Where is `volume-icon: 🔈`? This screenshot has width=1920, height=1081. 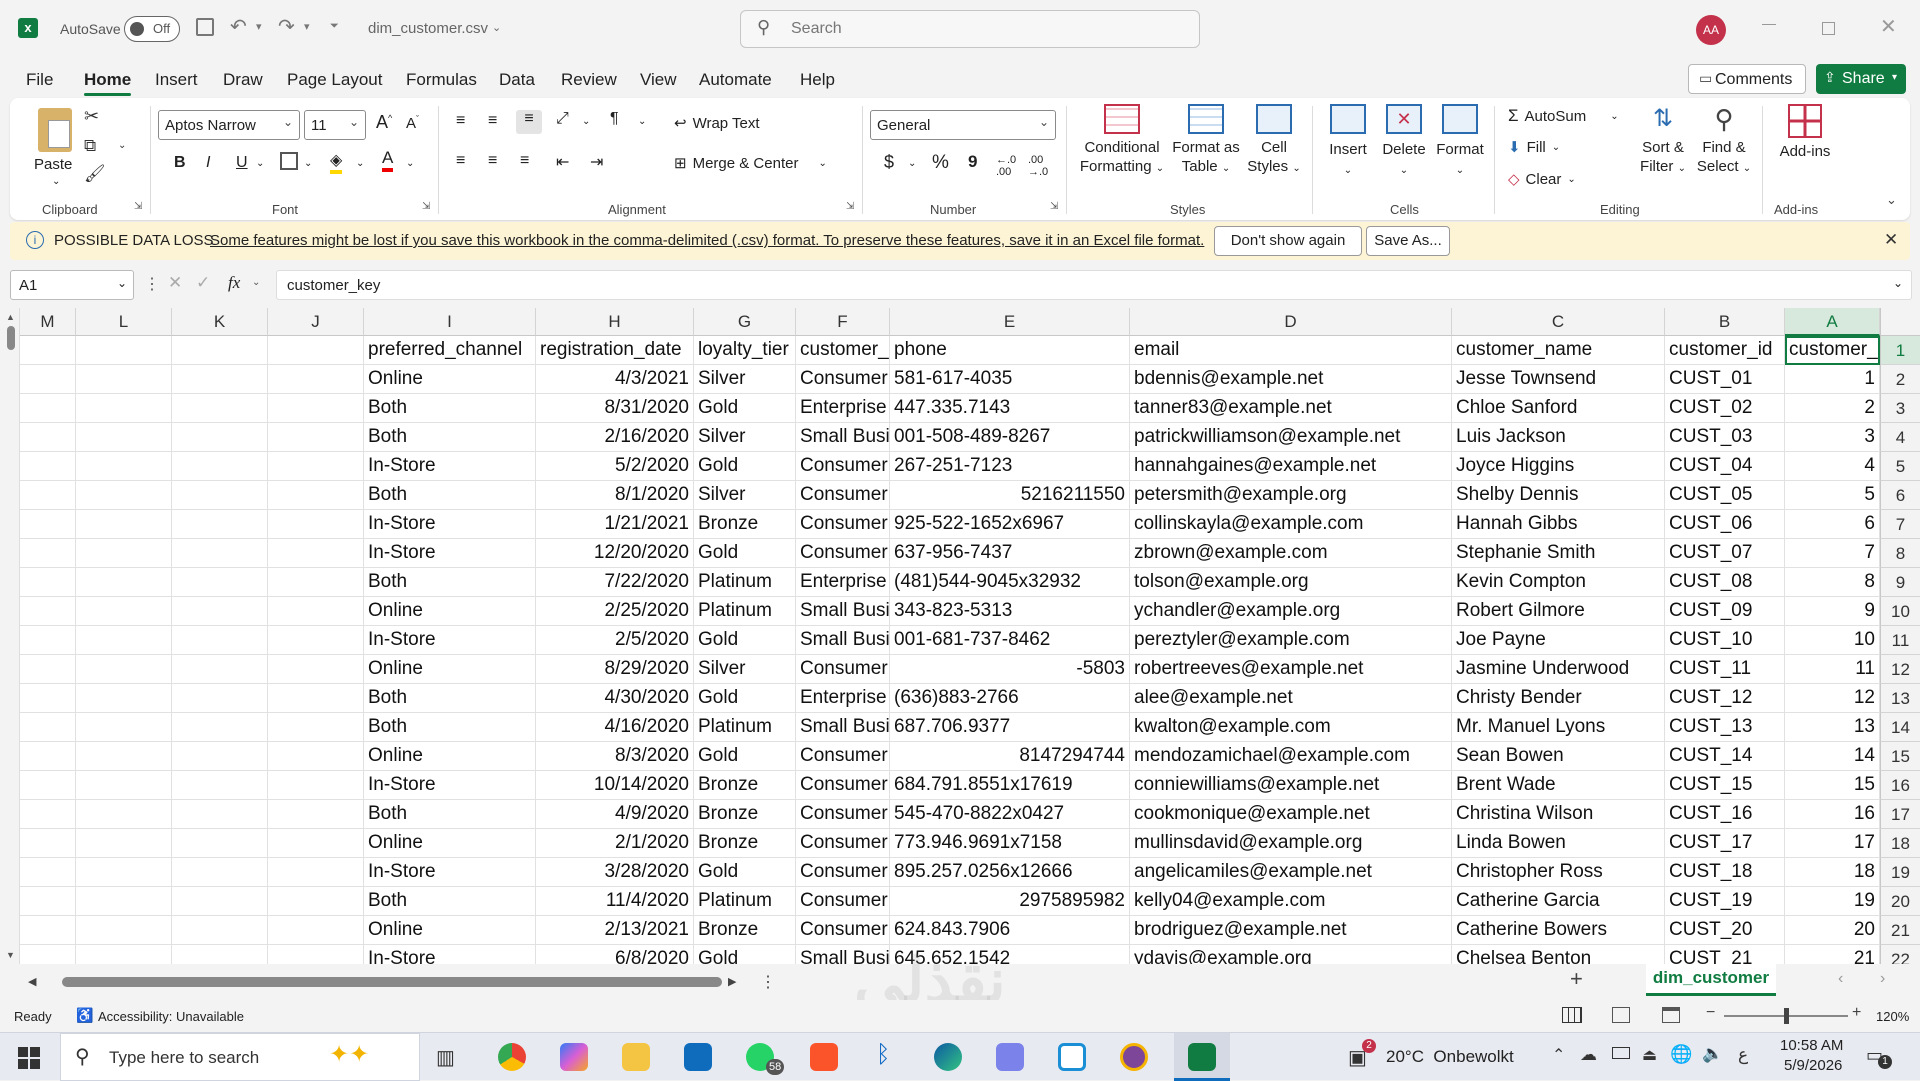 volume-icon: 🔈 is located at coordinates (1712, 1054).